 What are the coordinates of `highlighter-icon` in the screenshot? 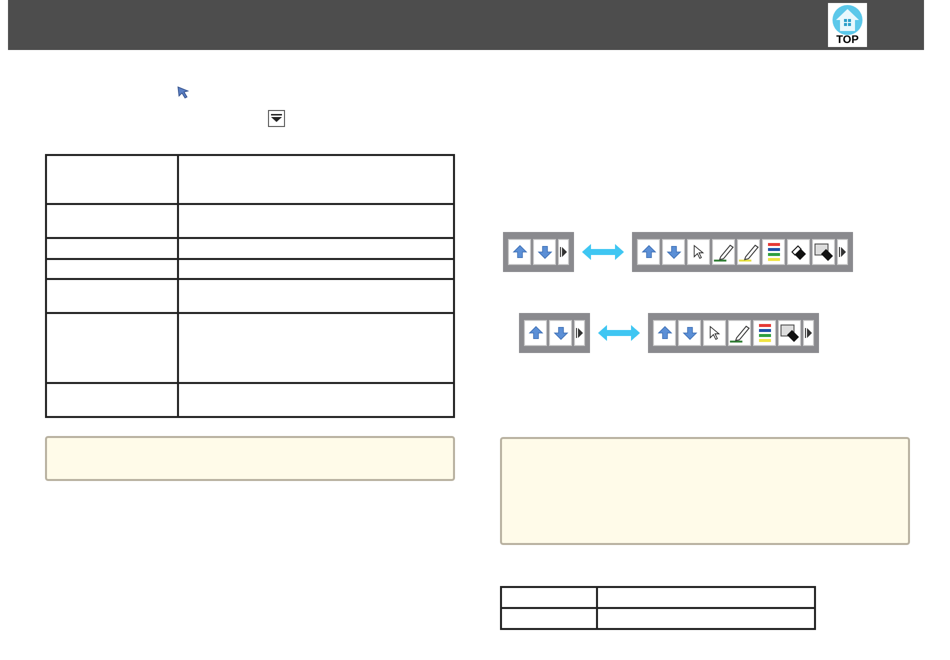 It's located at (748, 252).